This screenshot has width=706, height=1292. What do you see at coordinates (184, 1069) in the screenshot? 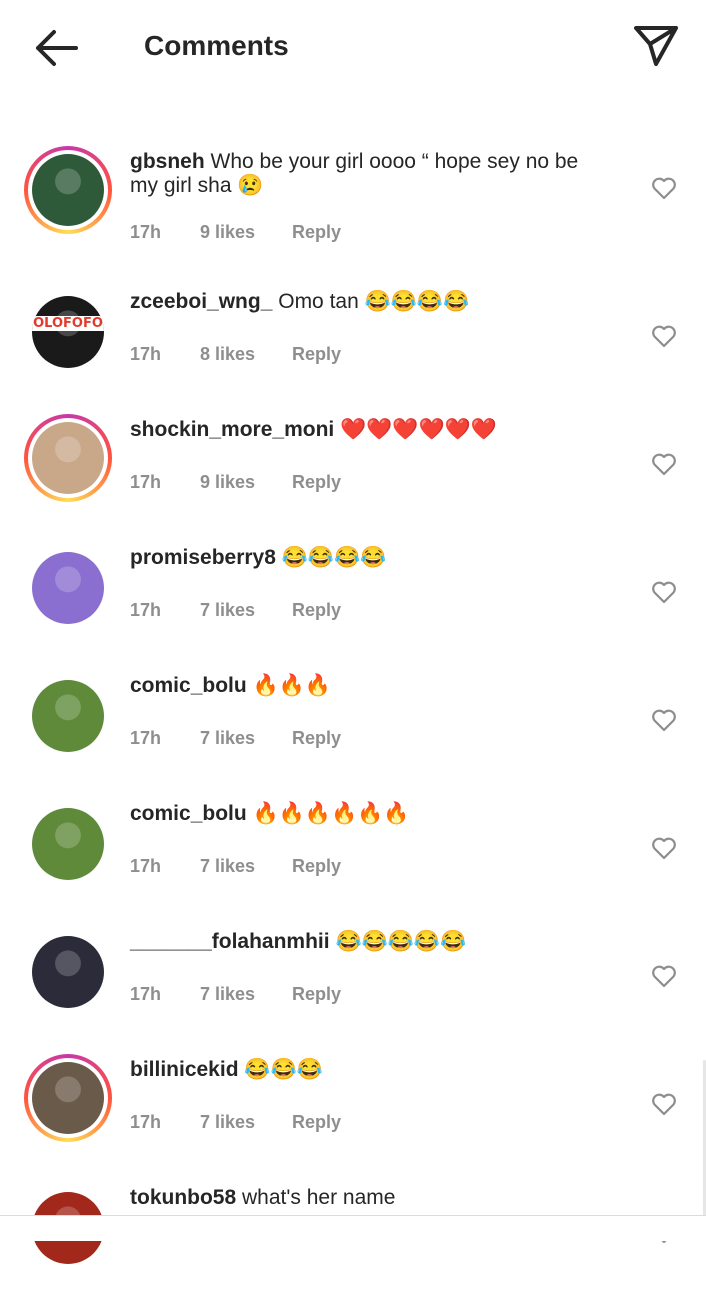
I see `comment-username: billinicekid` at bounding box center [184, 1069].